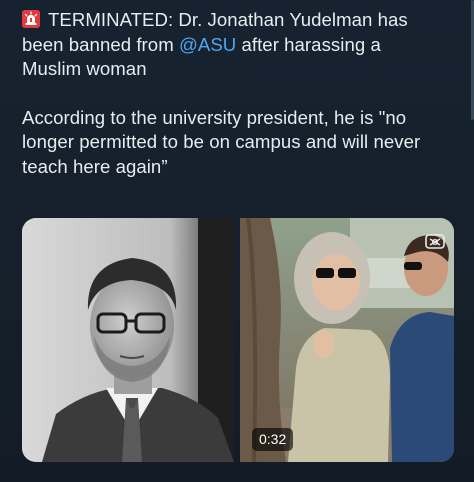 Image resolution: width=474 pixels, height=482 pixels. I want to click on tweet-text-line: TERMINATED: Dr. Jonathan Yudelman has, so click(228, 19).